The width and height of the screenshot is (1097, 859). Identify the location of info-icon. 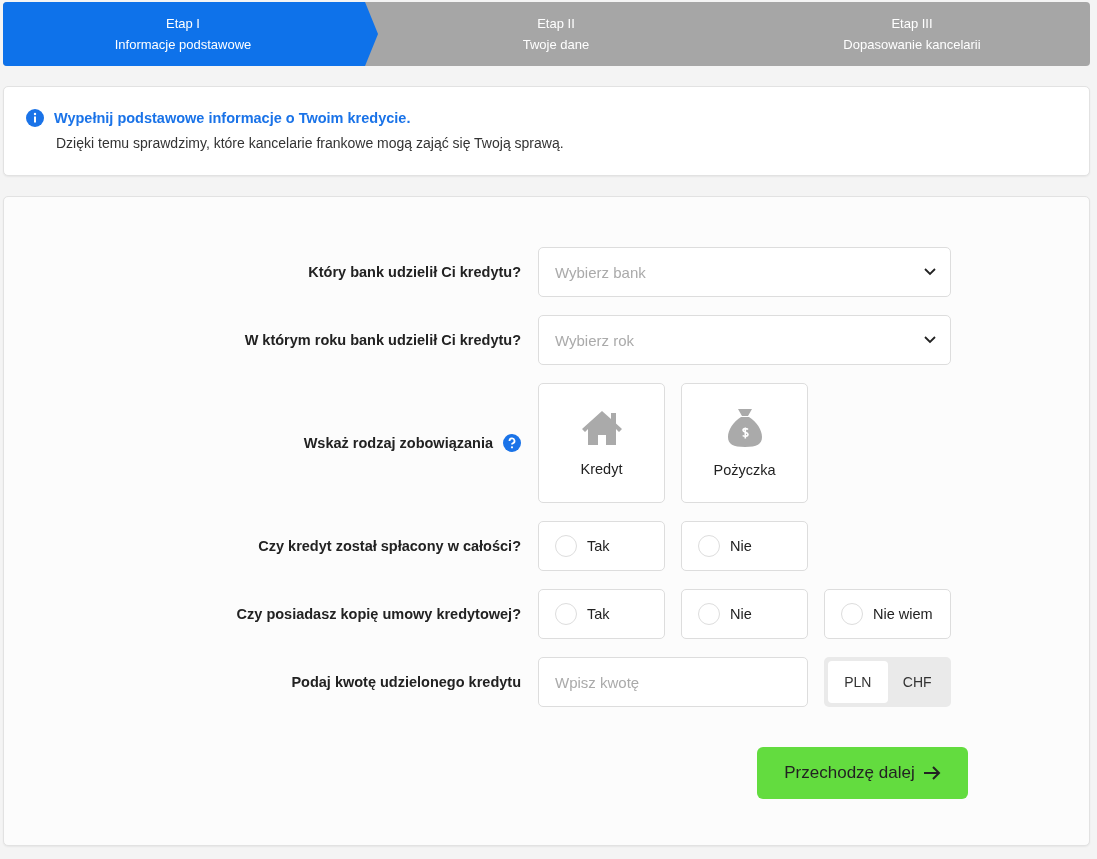
(35, 118).